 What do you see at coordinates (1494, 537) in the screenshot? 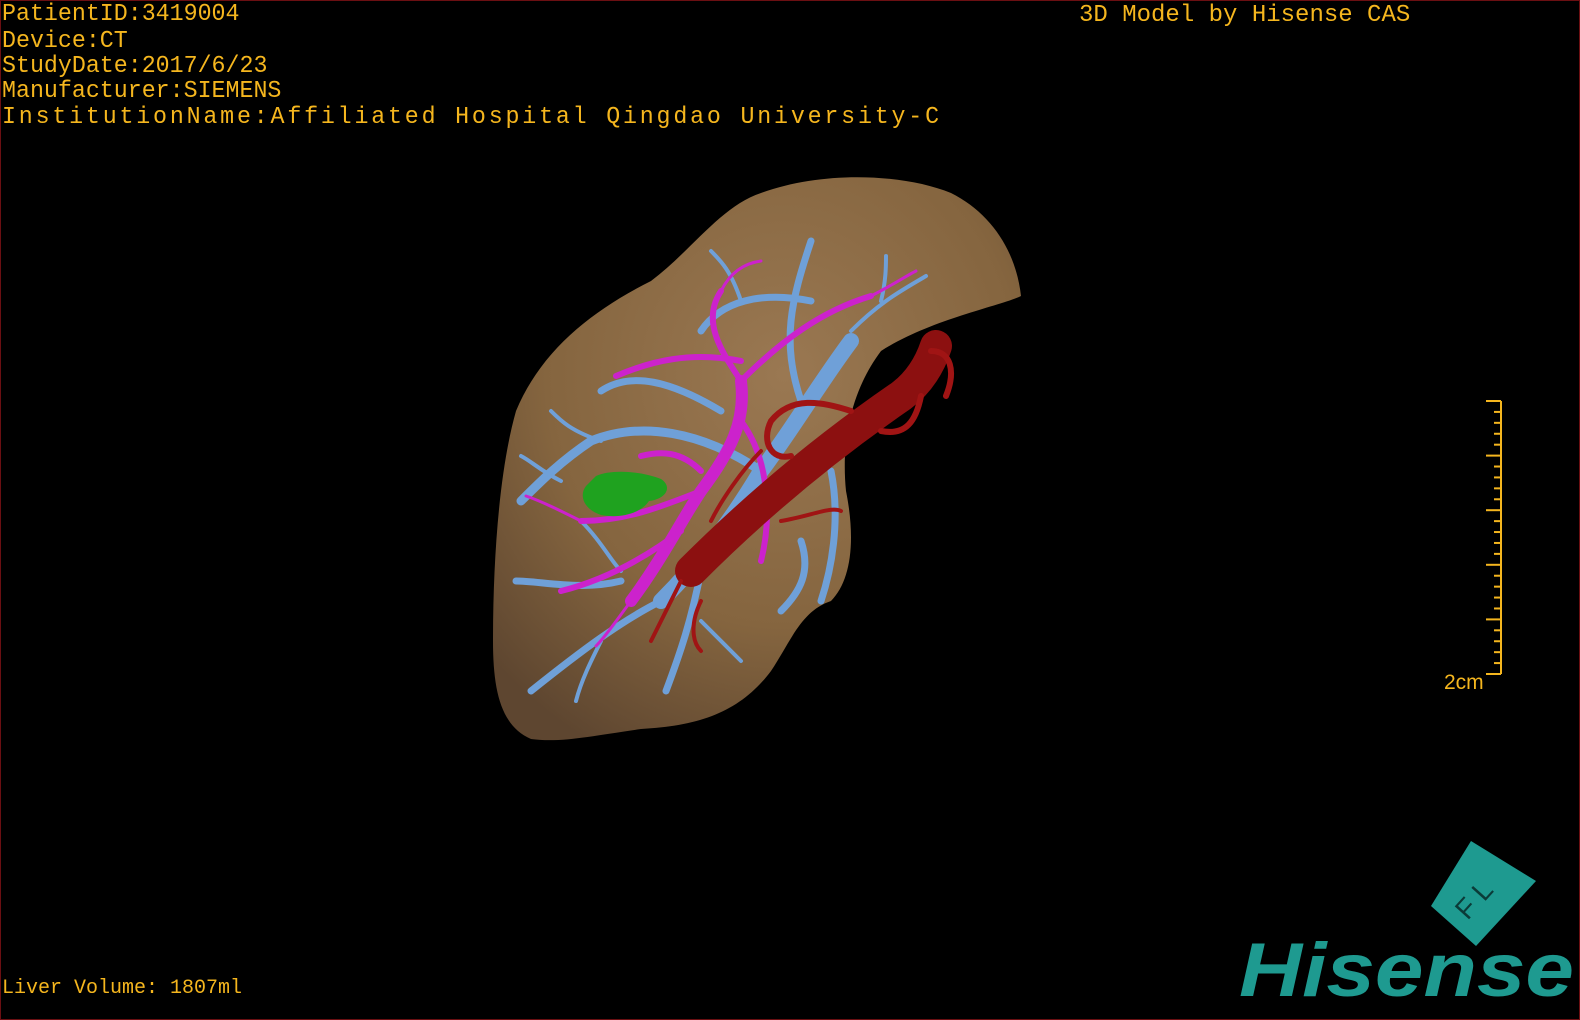
I see `scale-bar` at bounding box center [1494, 537].